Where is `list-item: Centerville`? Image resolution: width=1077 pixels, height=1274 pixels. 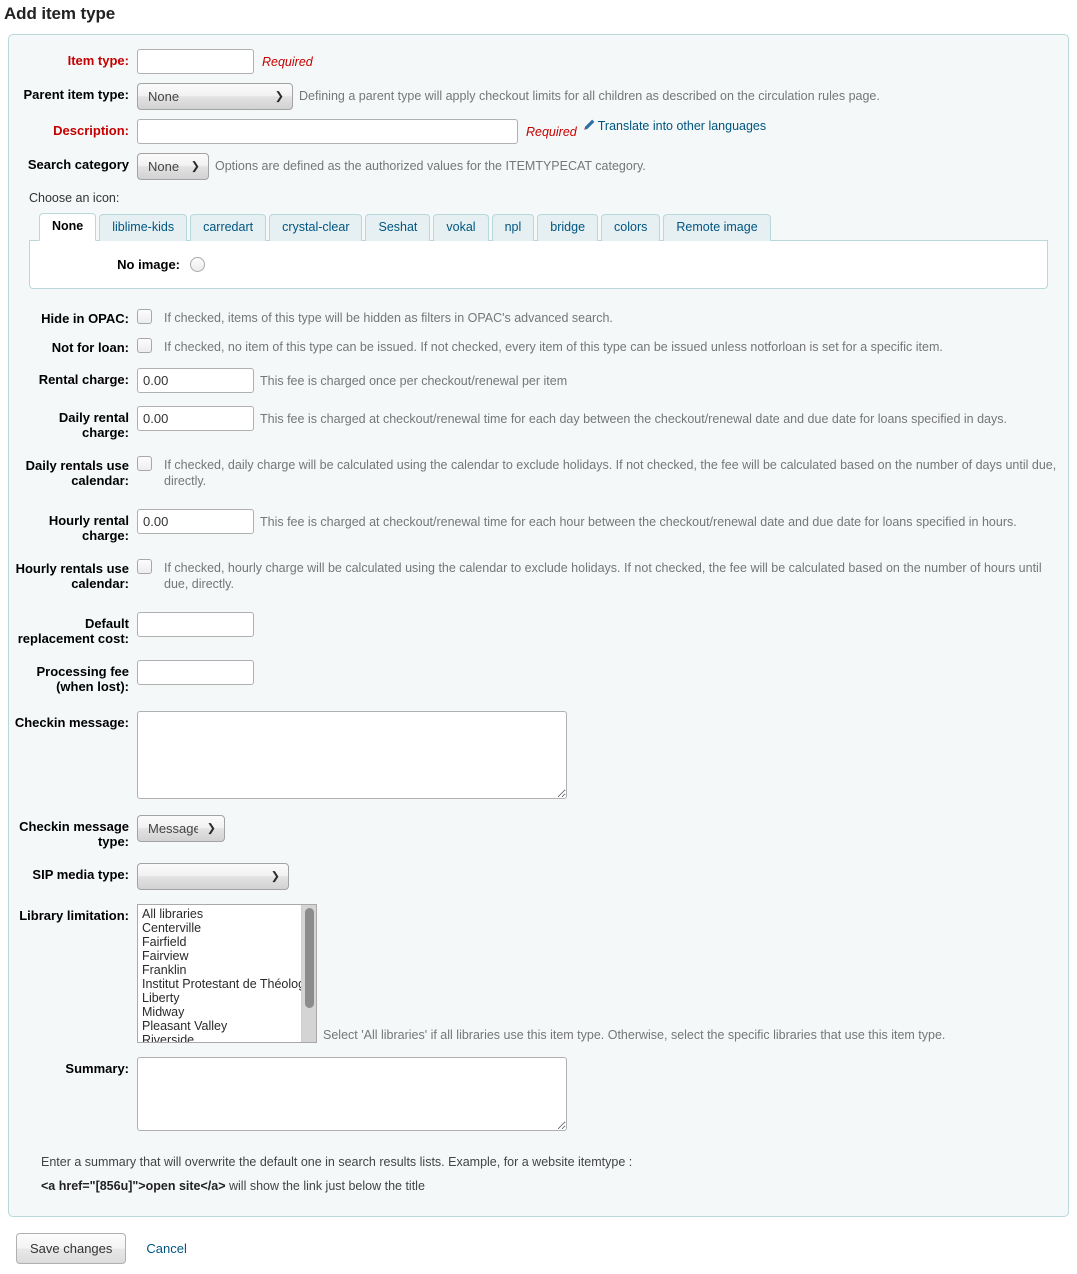
list-item: Centerville is located at coordinates (221, 928).